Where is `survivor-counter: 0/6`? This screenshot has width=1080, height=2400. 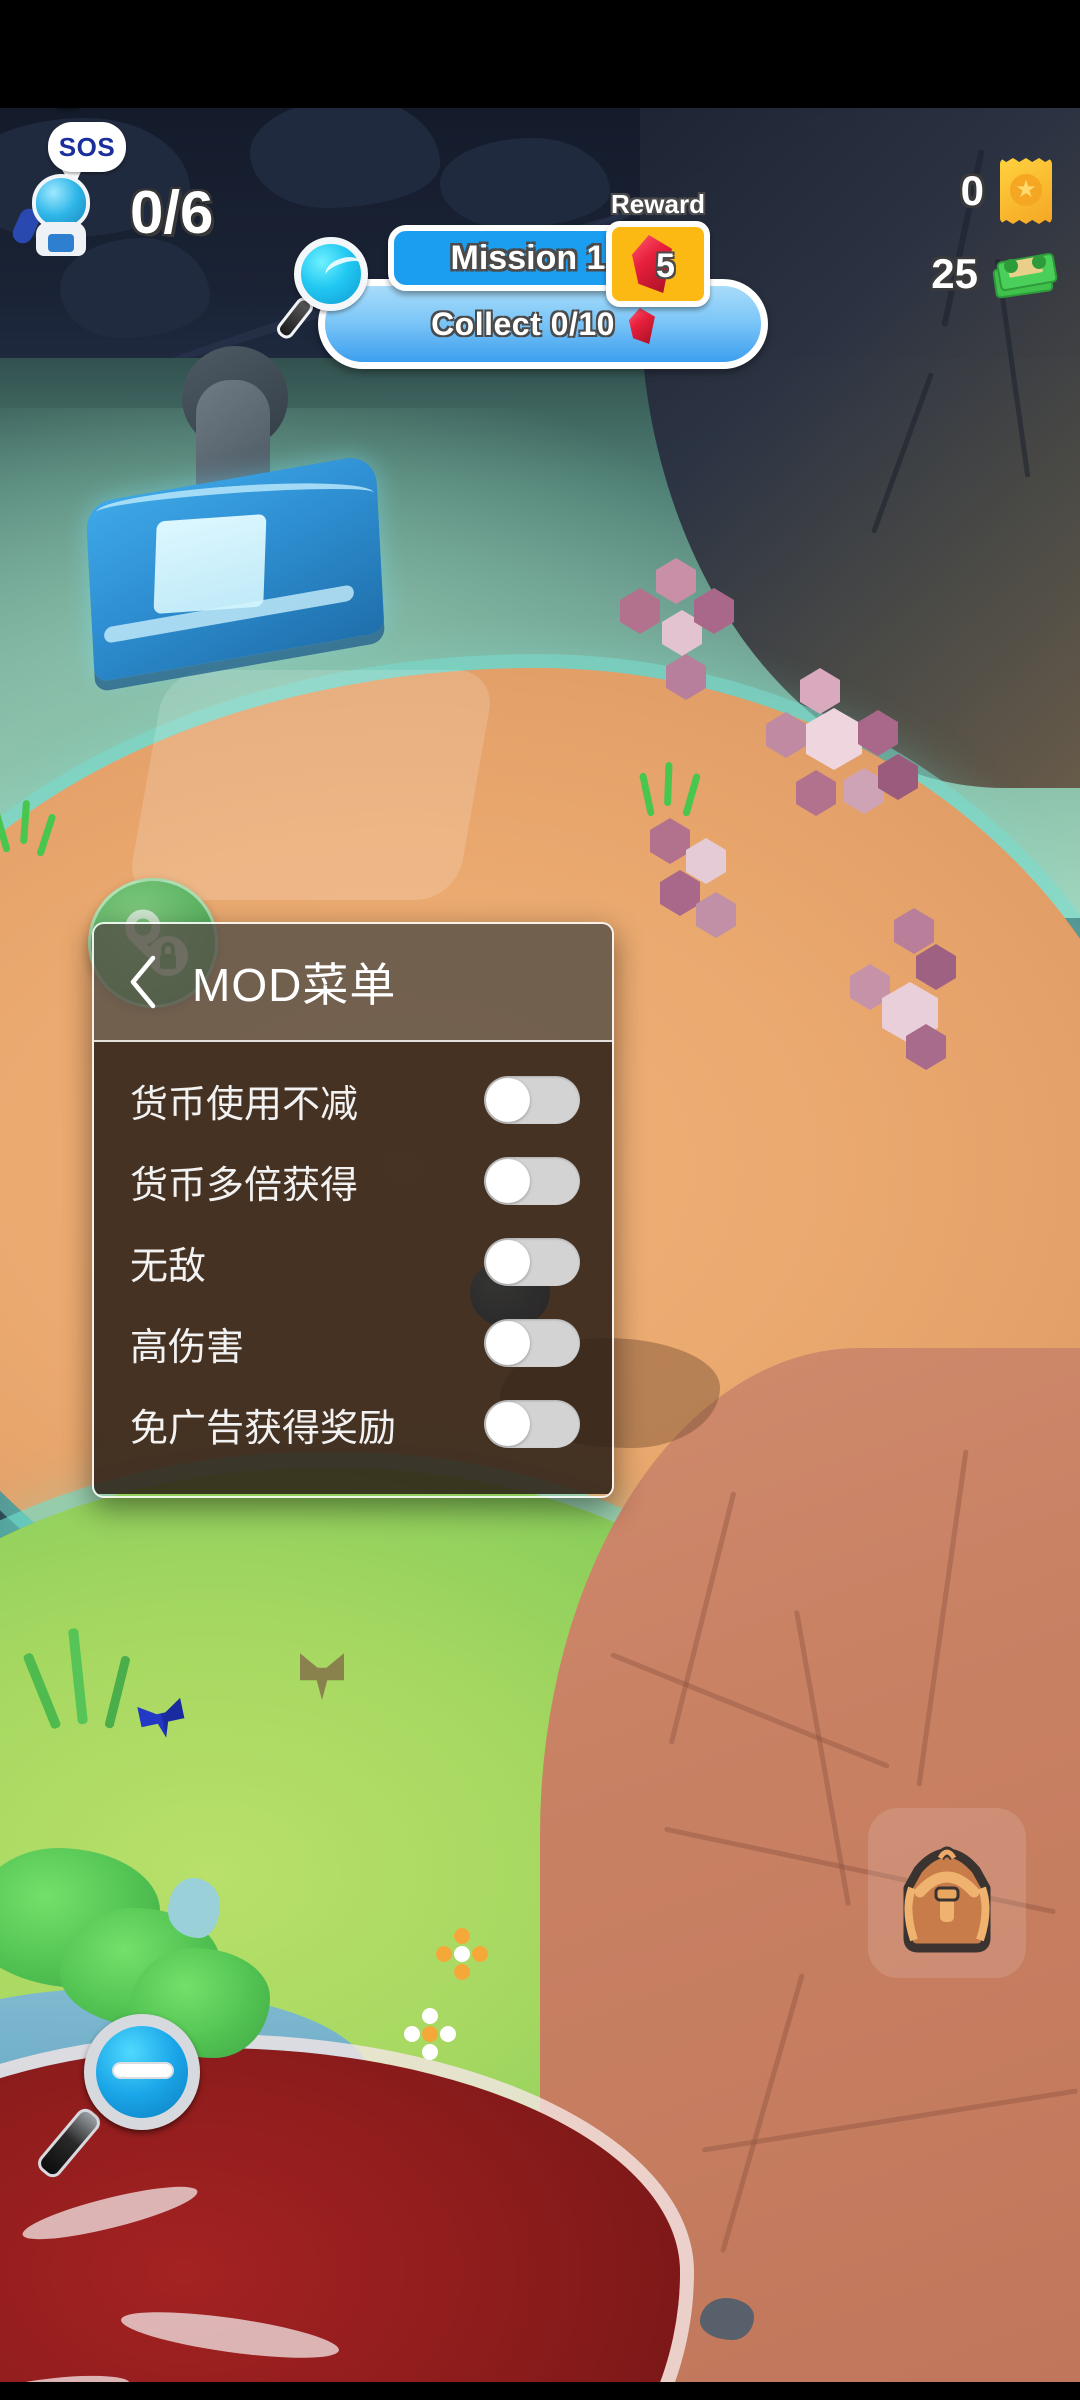
survivor-counter: 0/6 is located at coordinates (172, 212).